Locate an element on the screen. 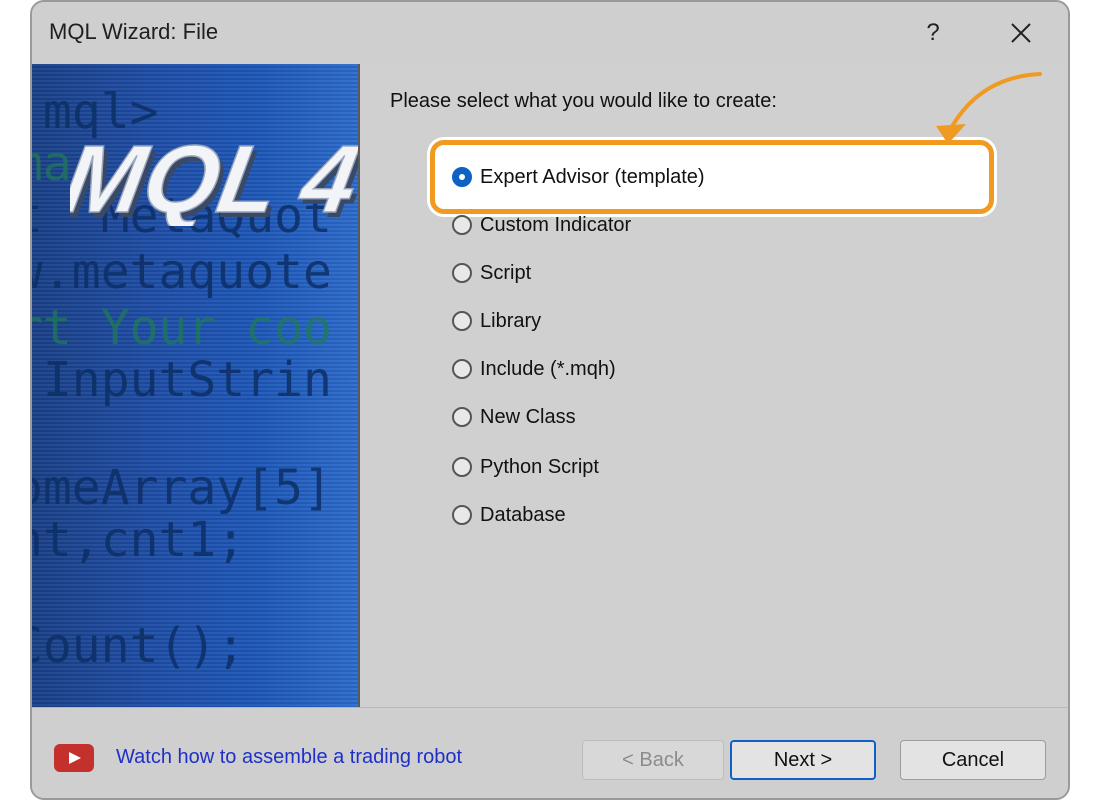  option-library: Library is located at coordinates (496, 321).